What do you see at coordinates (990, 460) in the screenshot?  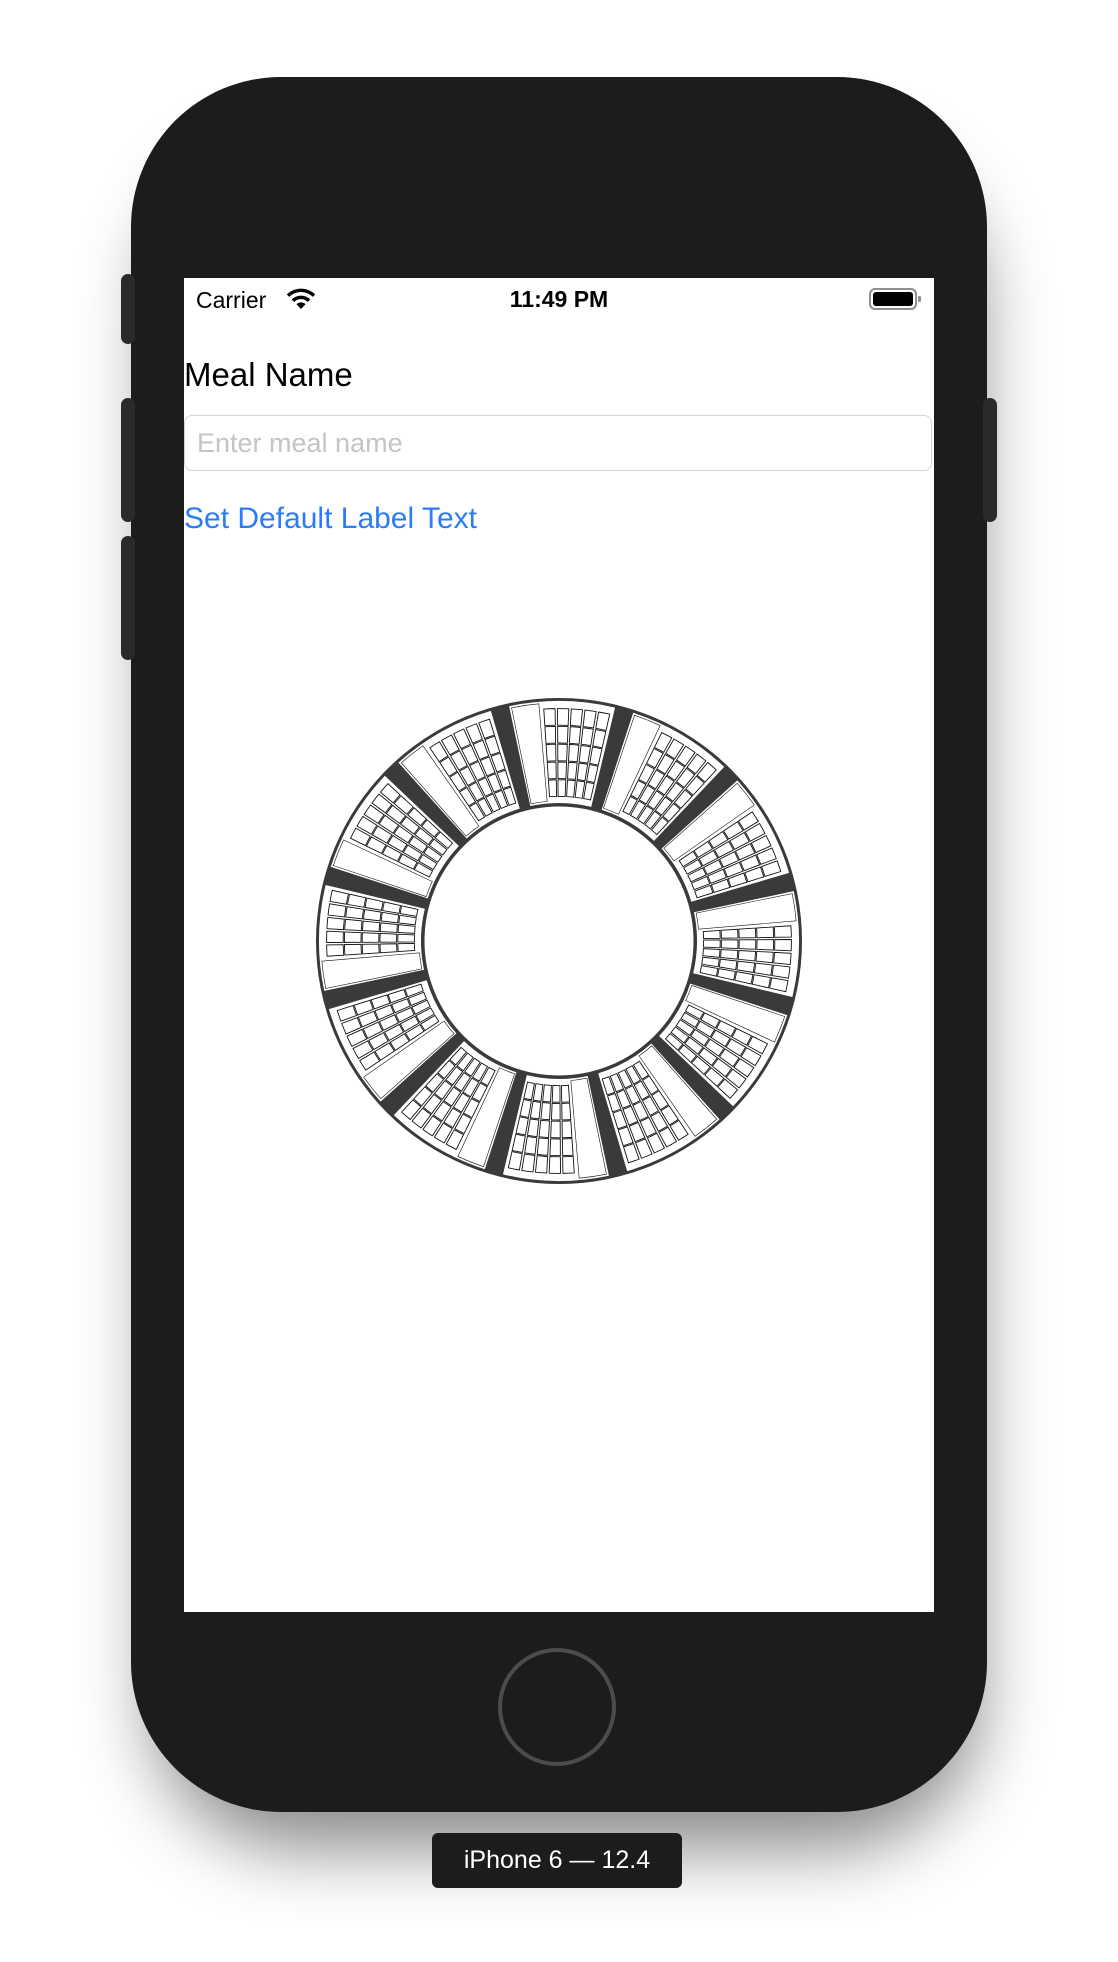 I see `power-button` at bounding box center [990, 460].